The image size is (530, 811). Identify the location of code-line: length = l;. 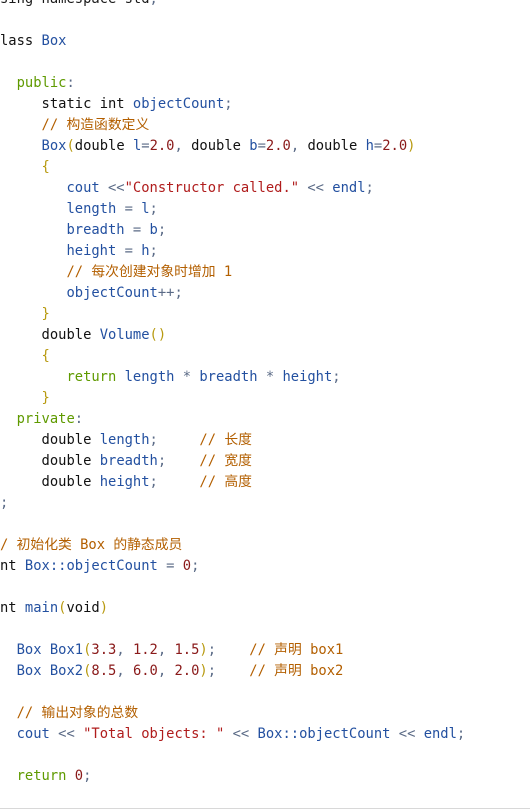
(232, 209).